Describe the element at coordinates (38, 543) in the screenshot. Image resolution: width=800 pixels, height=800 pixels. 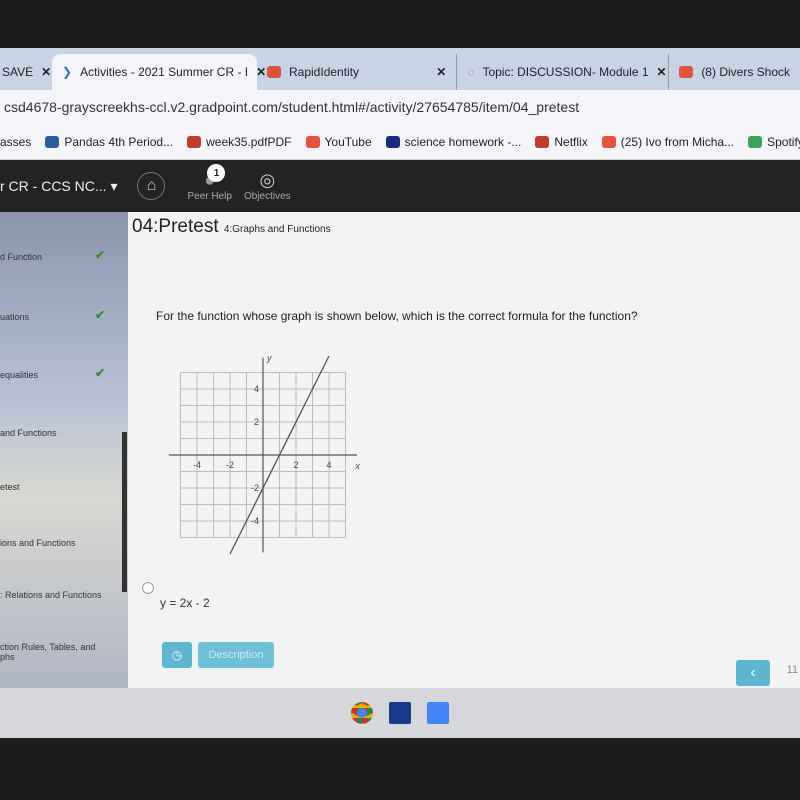
I see `sidebar-item-label: ions and Functions` at that location.